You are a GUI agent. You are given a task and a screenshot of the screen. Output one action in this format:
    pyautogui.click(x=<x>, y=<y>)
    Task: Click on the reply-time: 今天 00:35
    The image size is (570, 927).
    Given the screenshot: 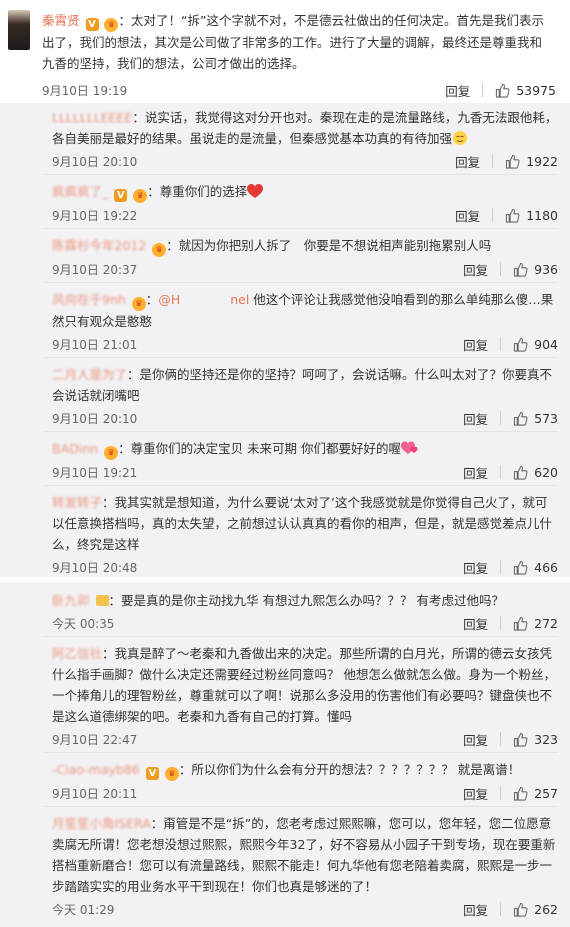 What is the action you would take?
    pyautogui.click(x=83, y=624)
    